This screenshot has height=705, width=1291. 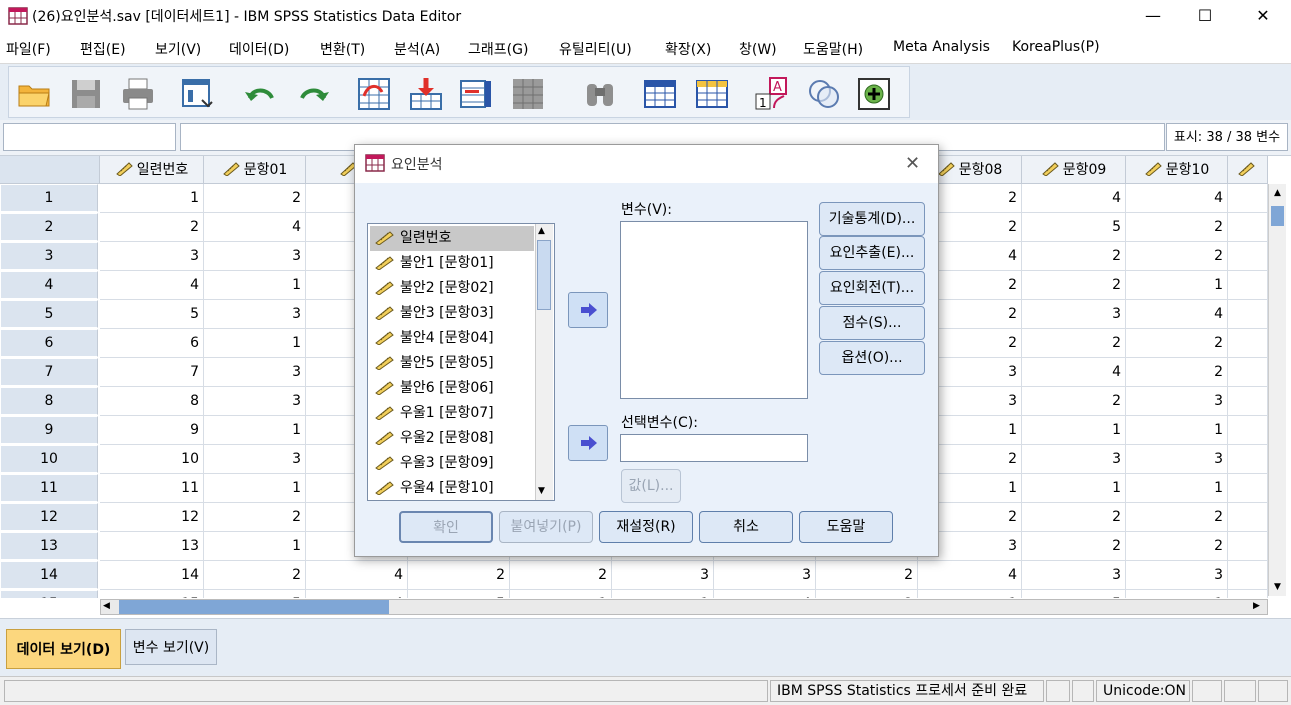 What do you see at coordinates (452, 338) in the screenshot?
I see `source-variable-item: 불안4 [문항04]` at bounding box center [452, 338].